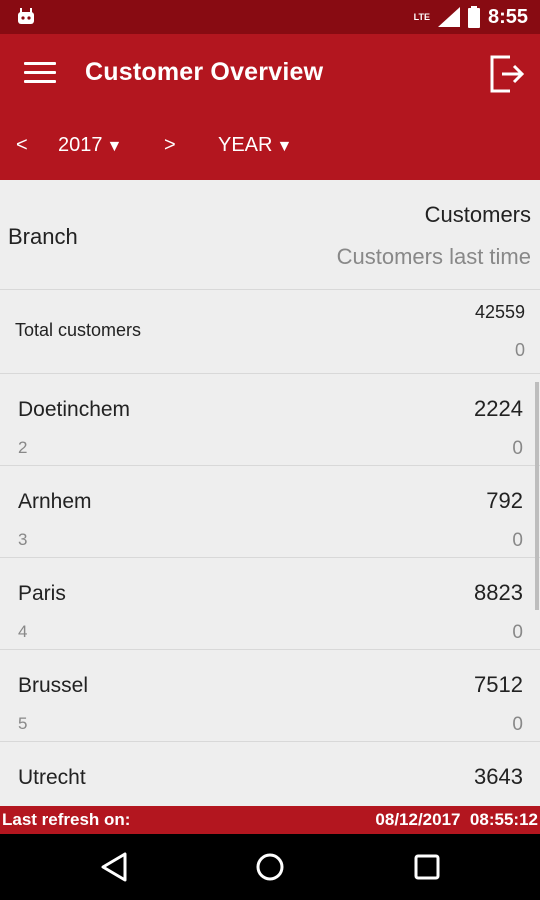 This screenshot has width=540, height=900. Describe the element at coordinates (498, 776) in the screenshot. I see `branch-customers: 3643` at that location.